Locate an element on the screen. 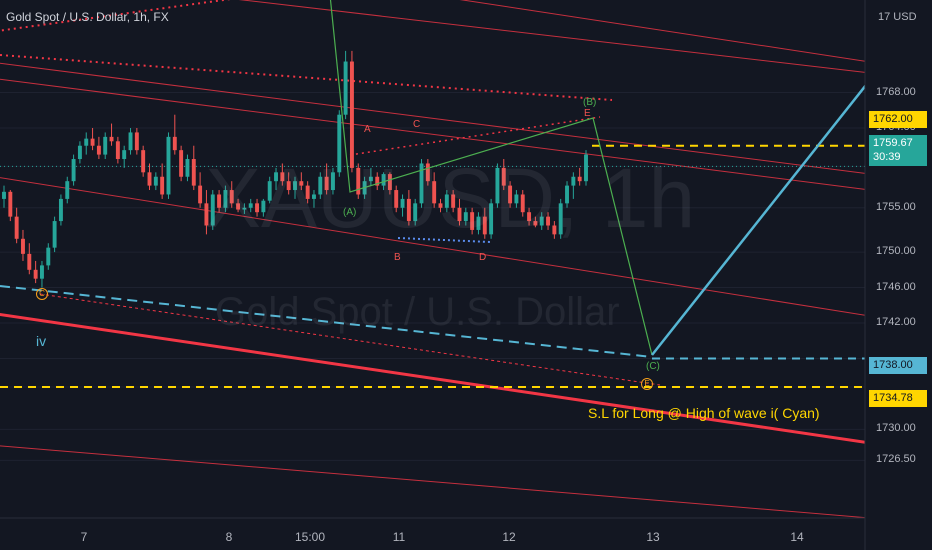  wave-label-C: C is located at coordinates (417, 124).